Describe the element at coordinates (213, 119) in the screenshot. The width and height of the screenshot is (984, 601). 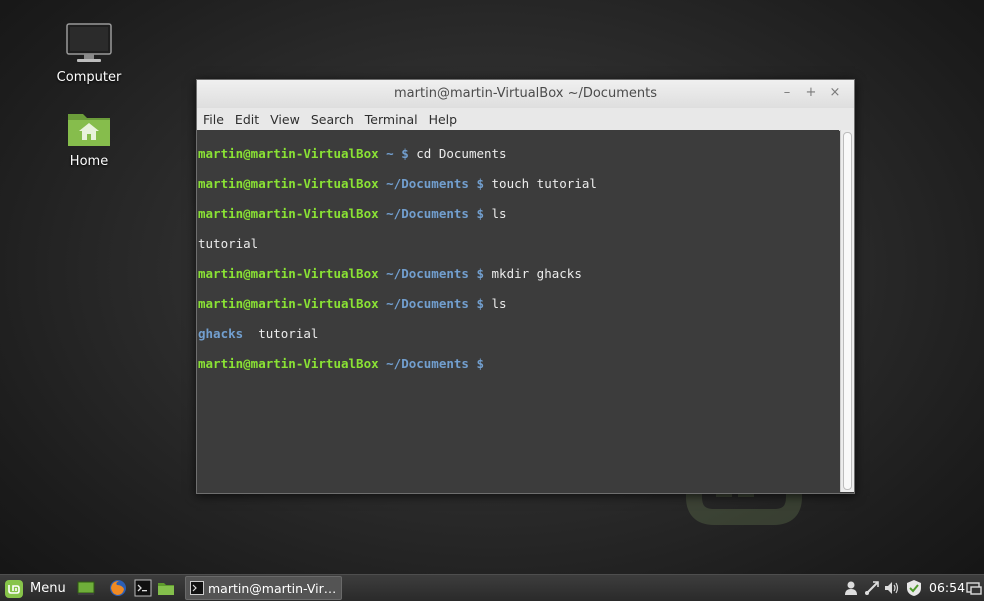
I see `menu-file: File` at that location.